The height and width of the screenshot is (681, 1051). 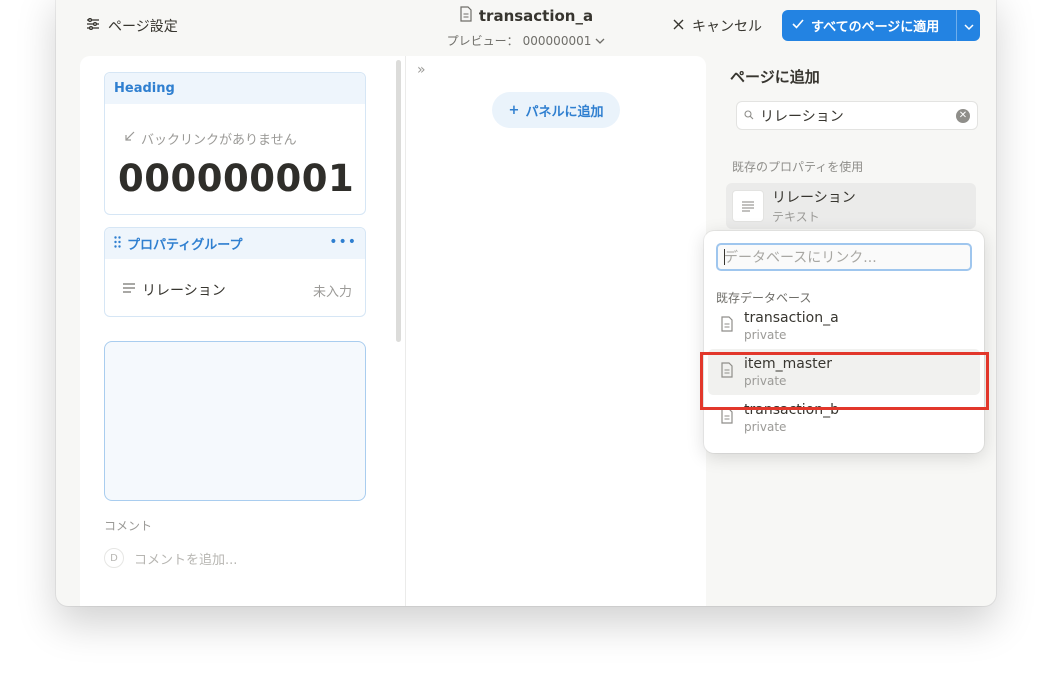 What do you see at coordinates (844, 381) in the screenshot?
I see `highlight-box` at bounding box center [844, 381].